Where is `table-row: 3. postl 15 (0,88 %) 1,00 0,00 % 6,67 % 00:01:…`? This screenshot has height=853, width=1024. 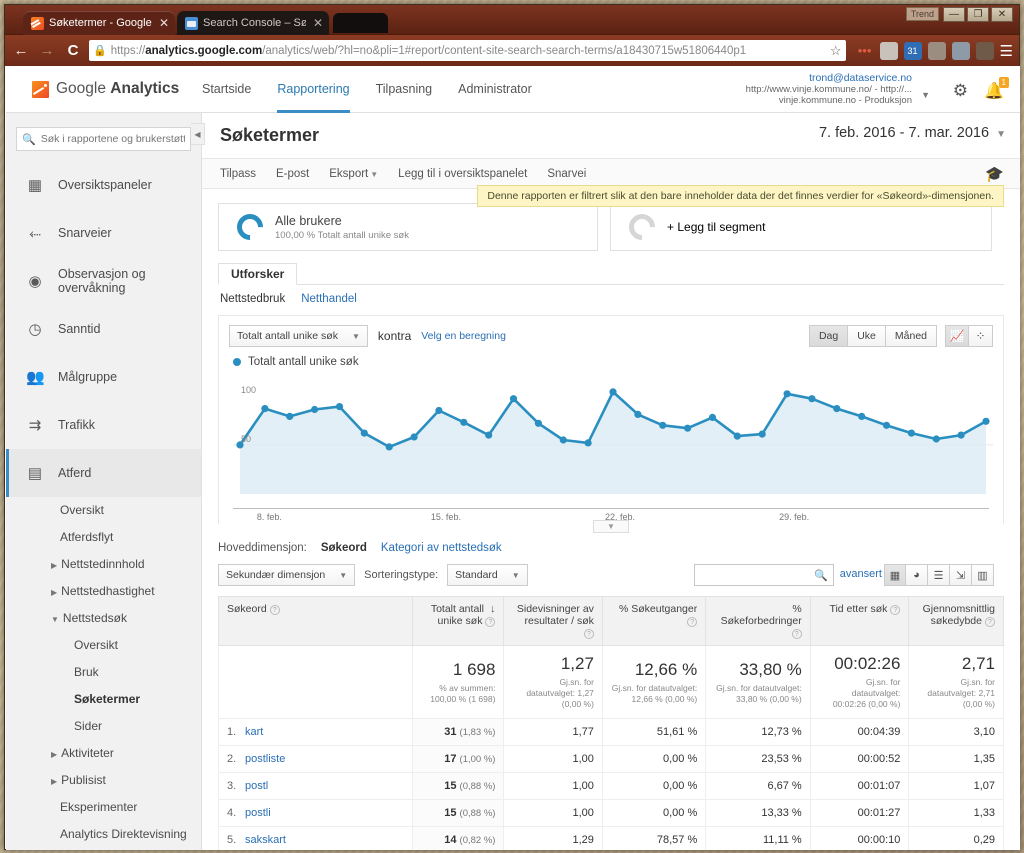
table-row: 3. postl 15 (0,88 %) 1,00 0,00 % 6,67 % 00:01:… is located at coordinates (611, 786).